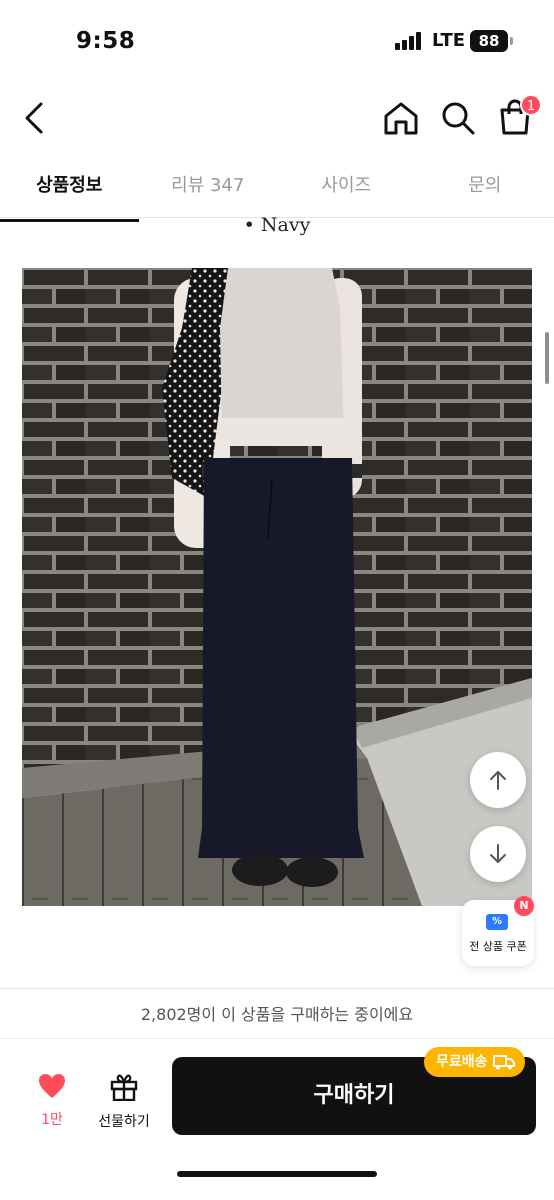 The height and width of the screenshot is (1200, 554). Describe the element at coordinates (52, 1086) in the screenshot. I see `heart-icon` at that location.